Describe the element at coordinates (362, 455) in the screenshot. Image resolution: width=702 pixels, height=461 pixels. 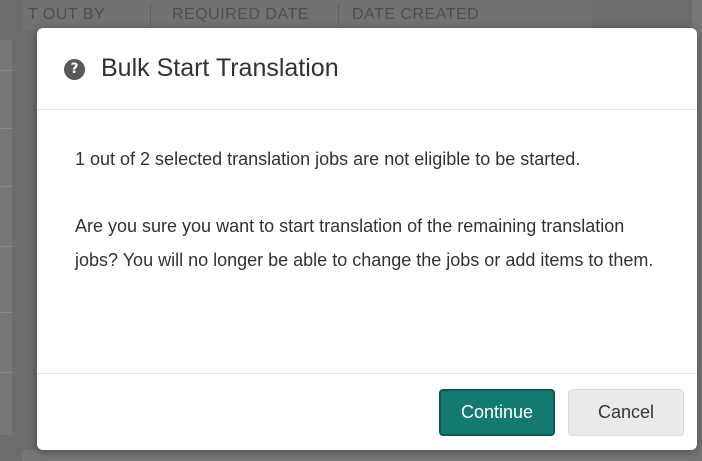
I see `background-bottom-edge` at that location.